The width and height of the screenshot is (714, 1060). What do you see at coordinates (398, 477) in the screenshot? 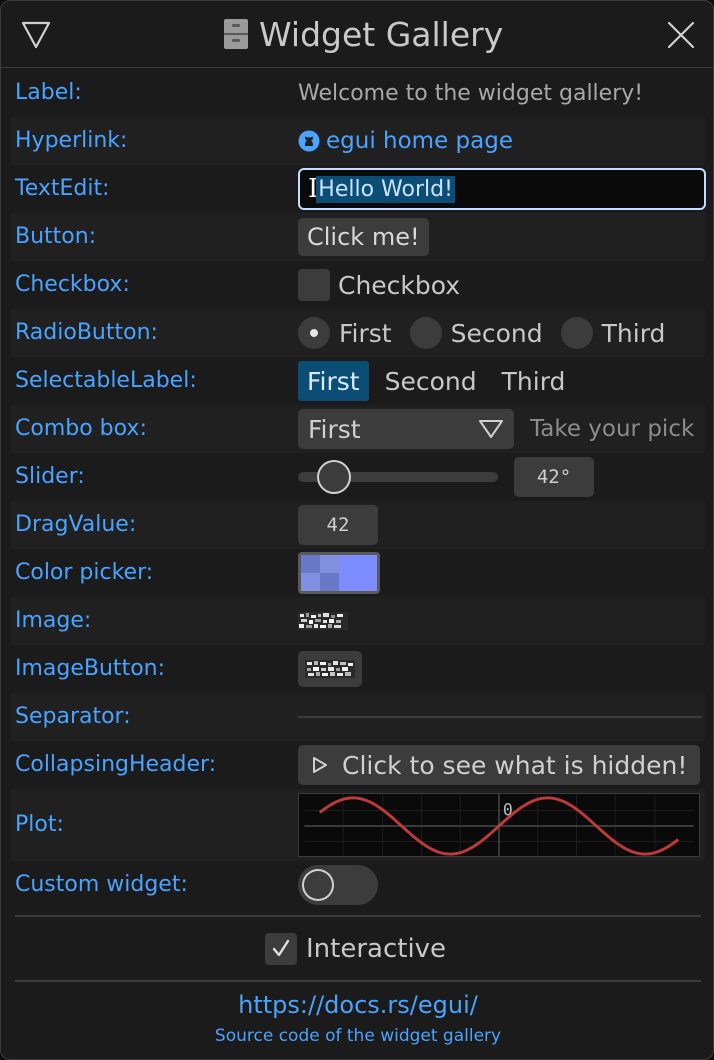
I see `angle-slider` at bounding box center [398, 477].